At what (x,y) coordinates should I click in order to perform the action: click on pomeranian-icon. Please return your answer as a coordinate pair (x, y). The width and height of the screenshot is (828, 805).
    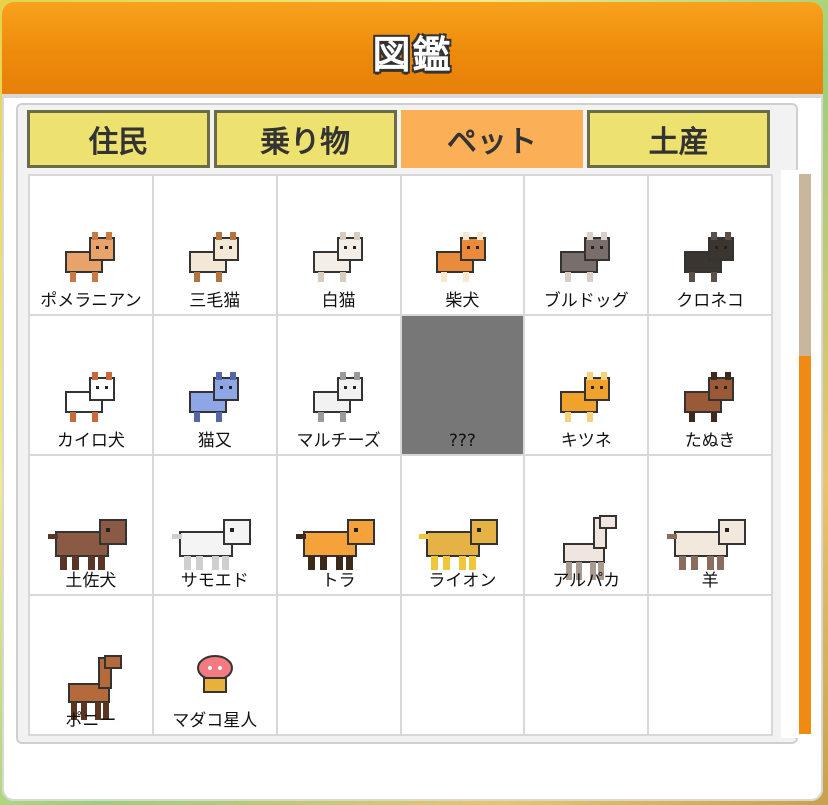
    Looking at the image, I should click on (89, 257).